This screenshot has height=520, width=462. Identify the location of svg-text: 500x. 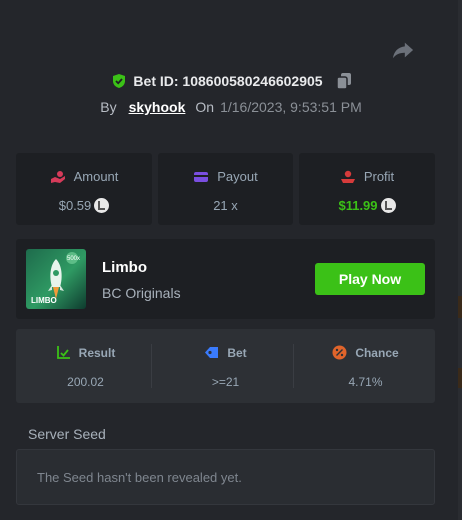
(73, 259).